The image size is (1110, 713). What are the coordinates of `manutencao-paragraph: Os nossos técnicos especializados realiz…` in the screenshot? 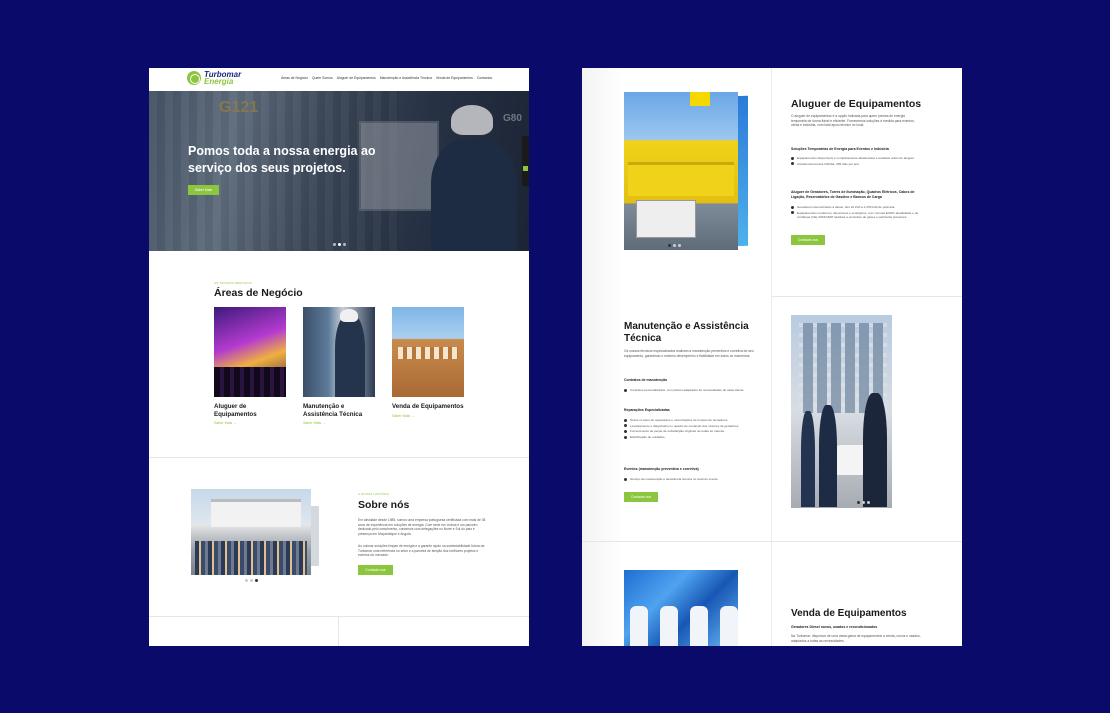 It's located at (689, 353).